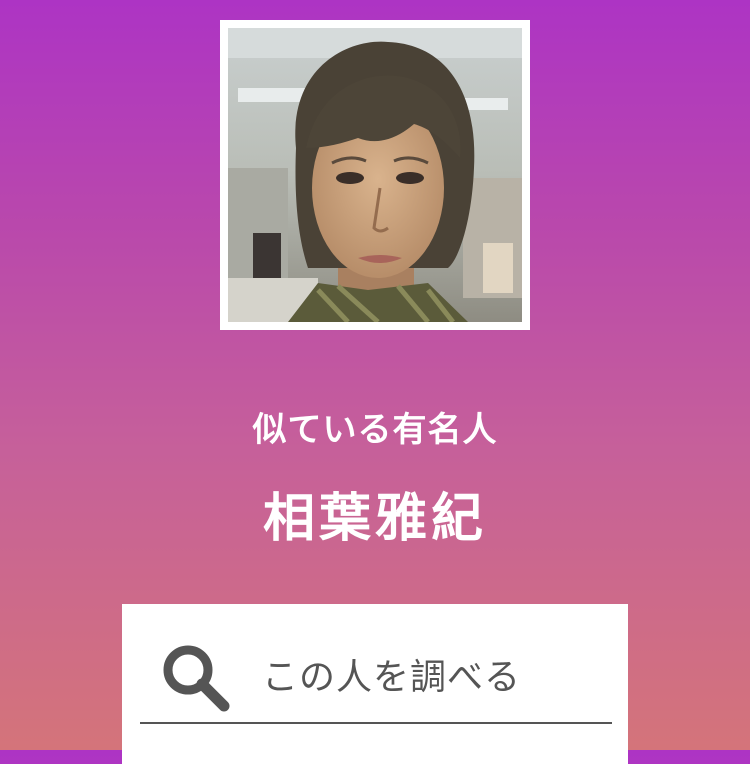 This screenshot has width=750, height=764. What do you see at coordinates (196, 678) in the screenshot?
I see `search-icon` at bounding box center [196, 678].